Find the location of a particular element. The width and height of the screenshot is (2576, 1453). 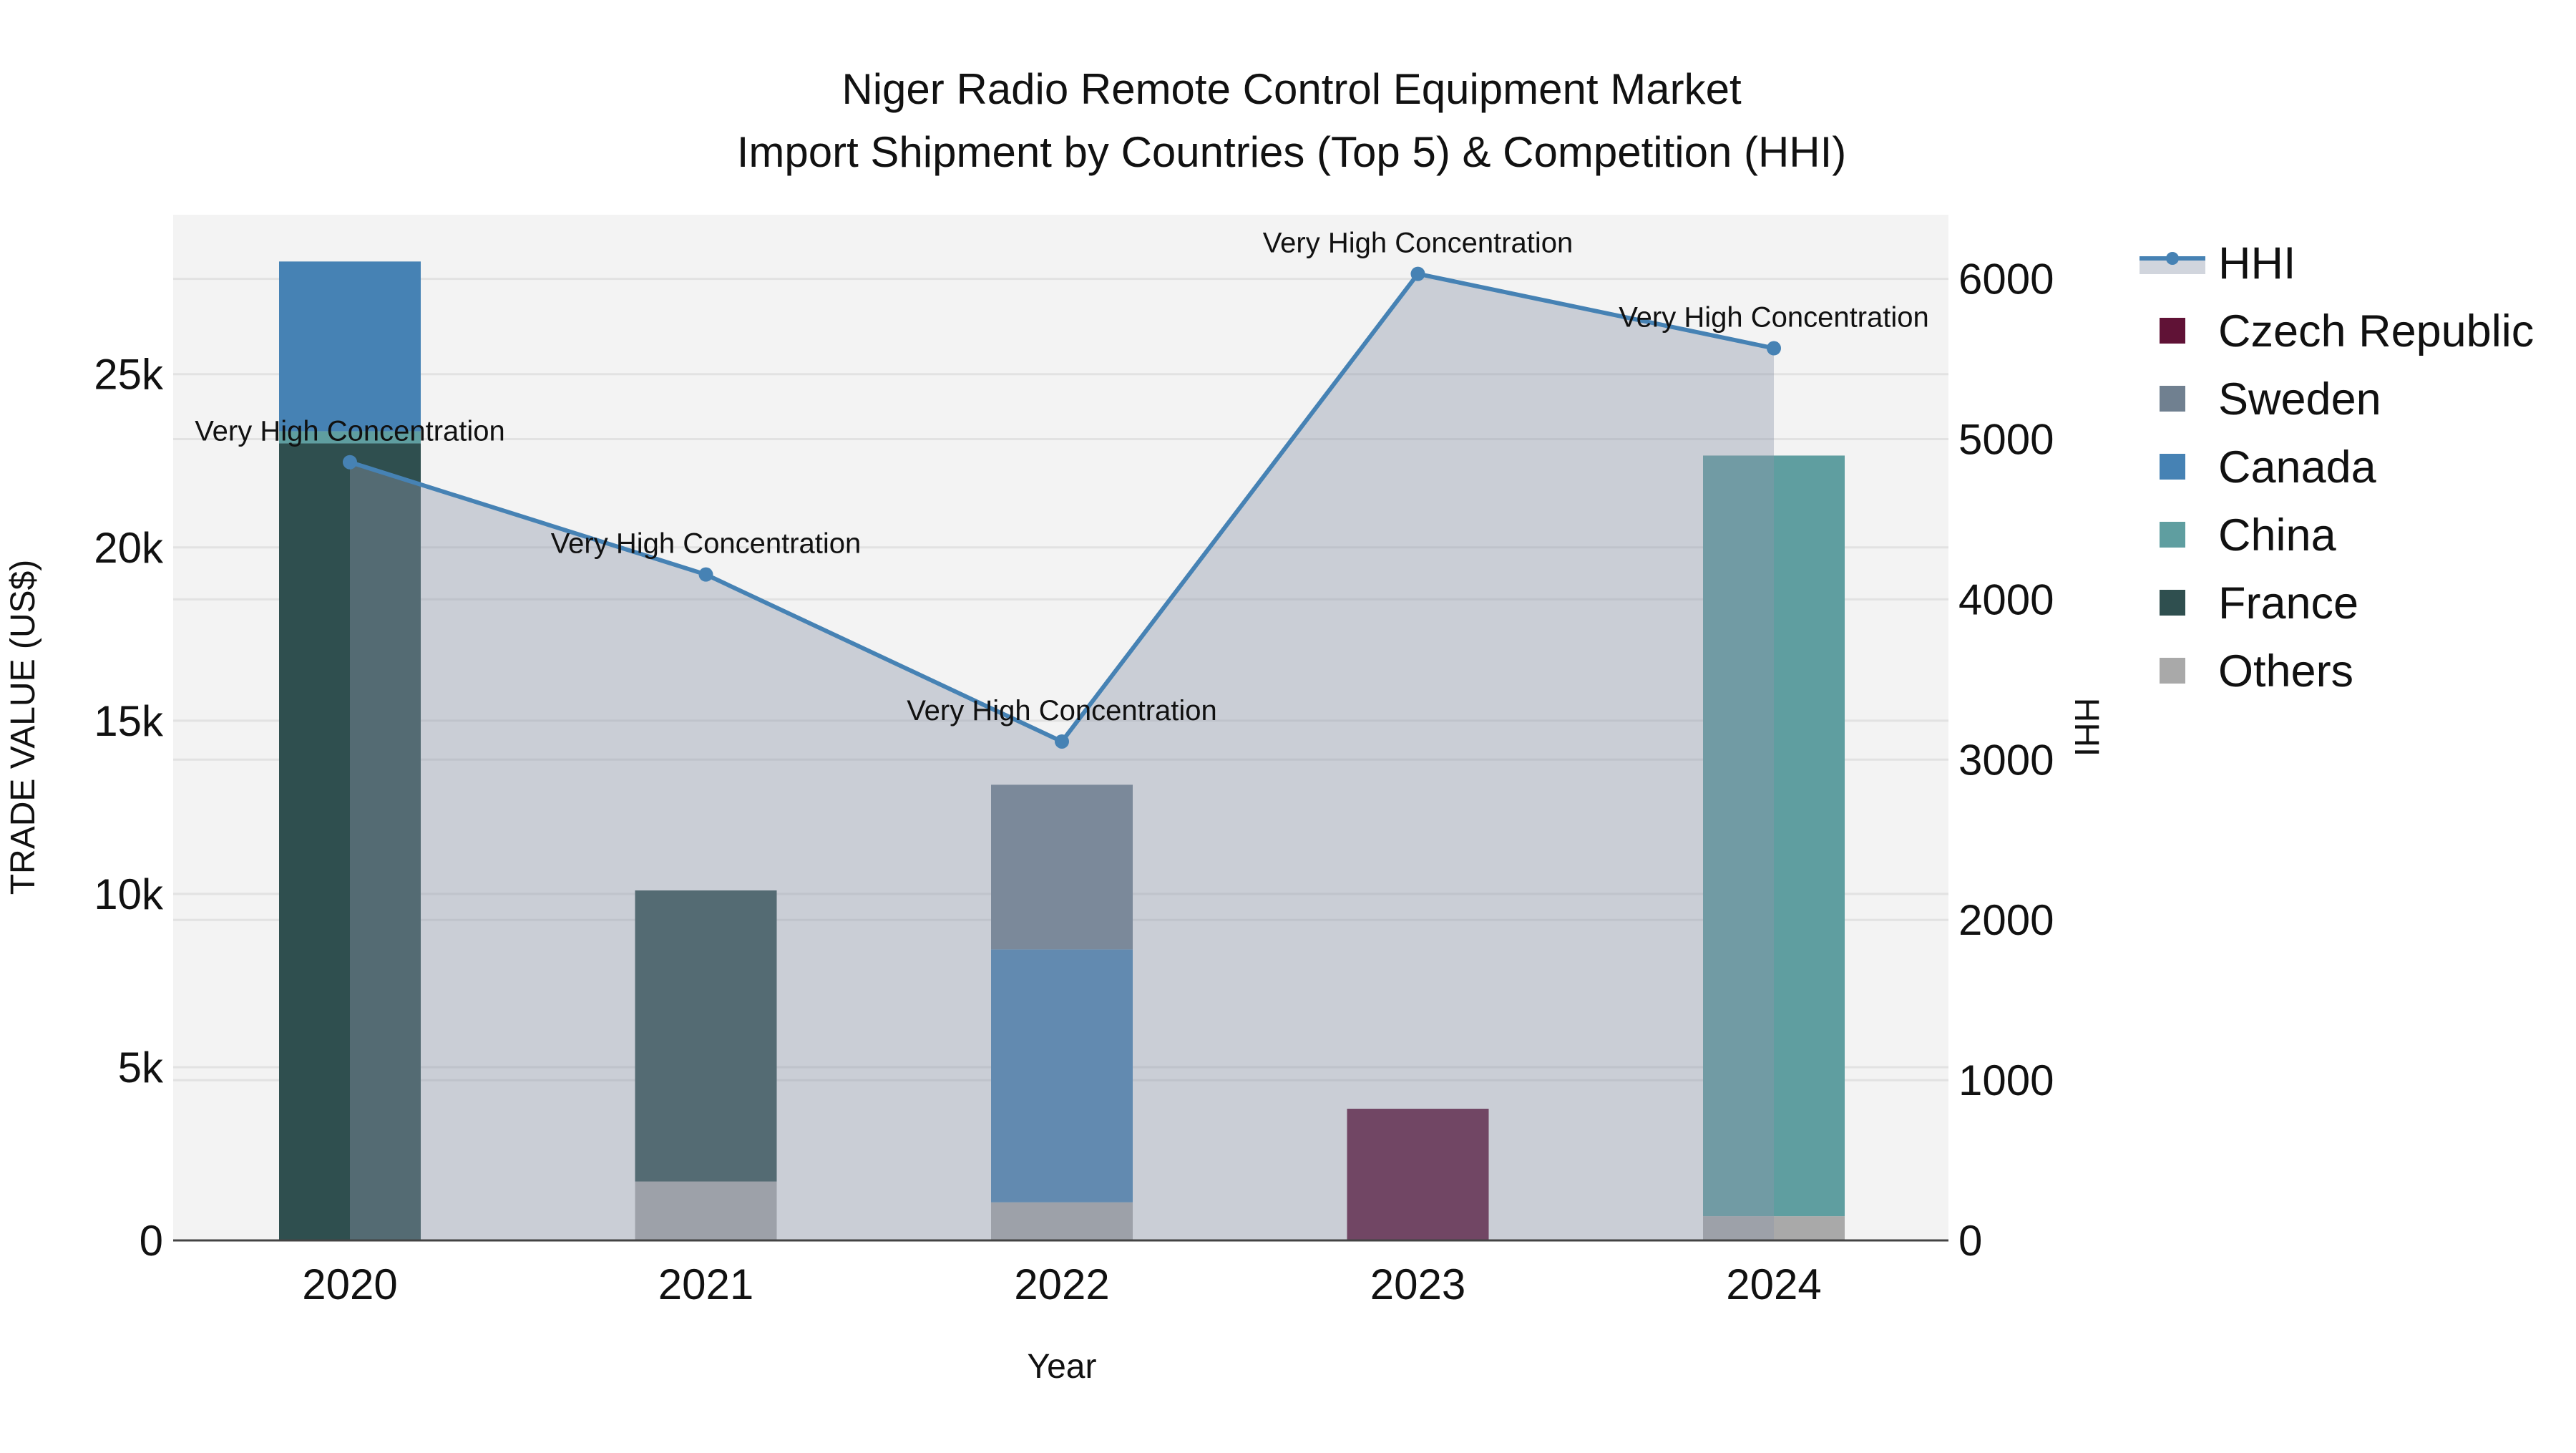

x-axis-ticks: 2020 2021 2022 2023 2024 is located at coordinates (1061, 1284).